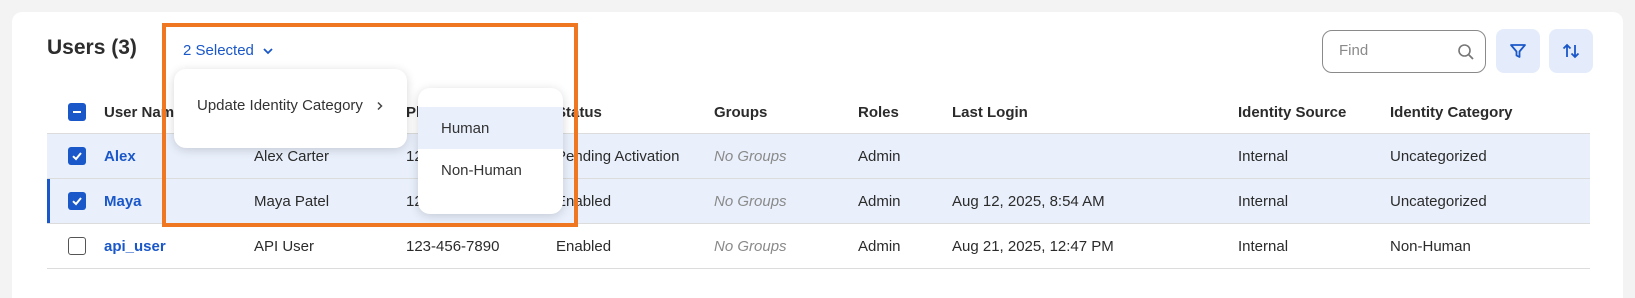 This screenshot has height=298, width=1635. What do you see at coordinates (878, 112) in the screenshot?
I see `column-header-roles: Roles` at bounding box center [878, 112].